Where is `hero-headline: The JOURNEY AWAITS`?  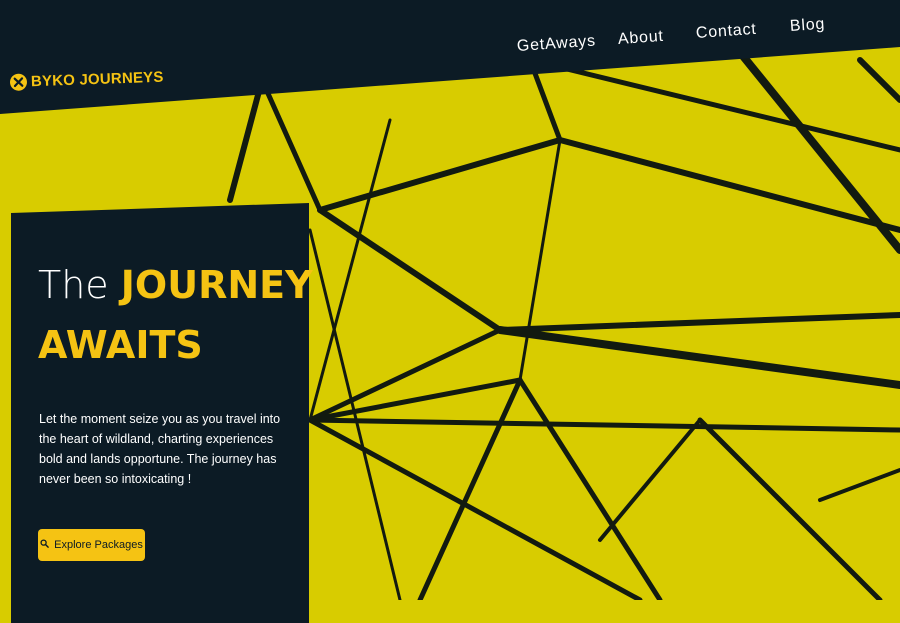 hero-headline: The JOURNEY AWAITS is located at coordinates (175, 315).